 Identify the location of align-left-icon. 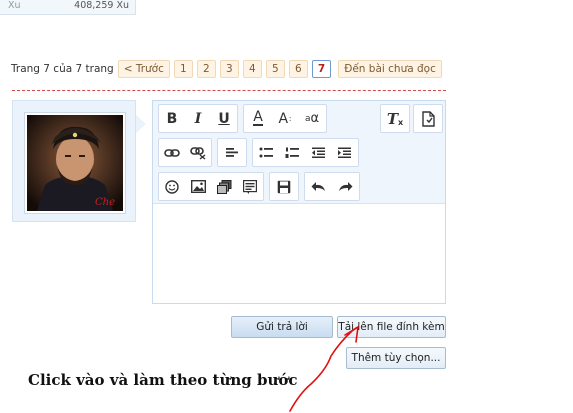
(232, 152).